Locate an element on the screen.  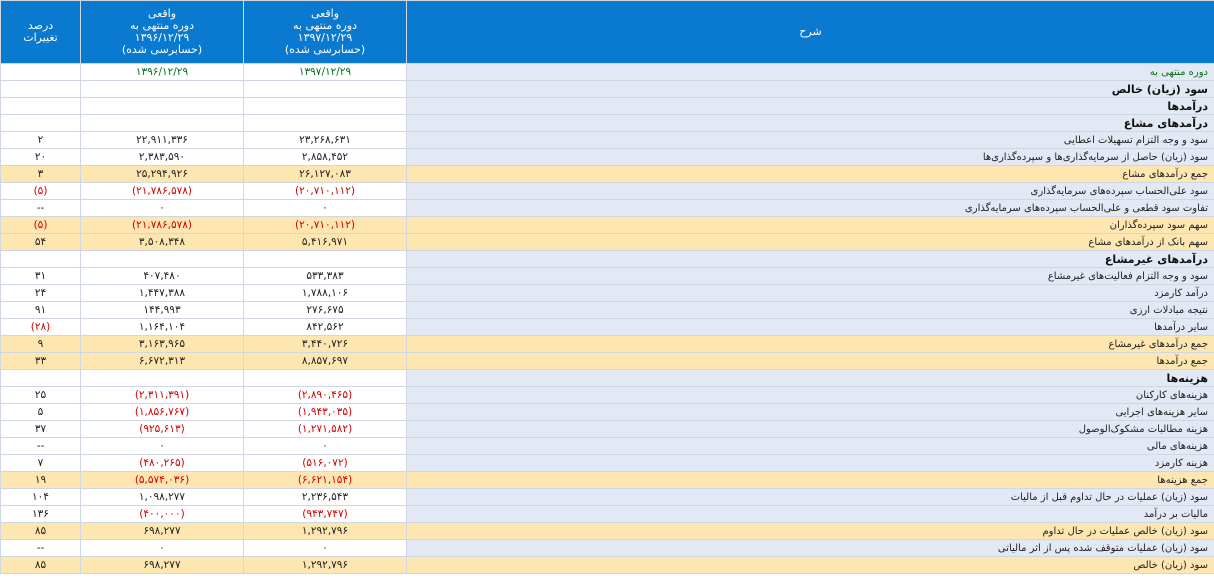
table-row: سایر درآمدها ۸۴۲,۵۶۲ ۱,۱۶۴,۱۰۴ (۲۸) is located at coordinates (607, 327).